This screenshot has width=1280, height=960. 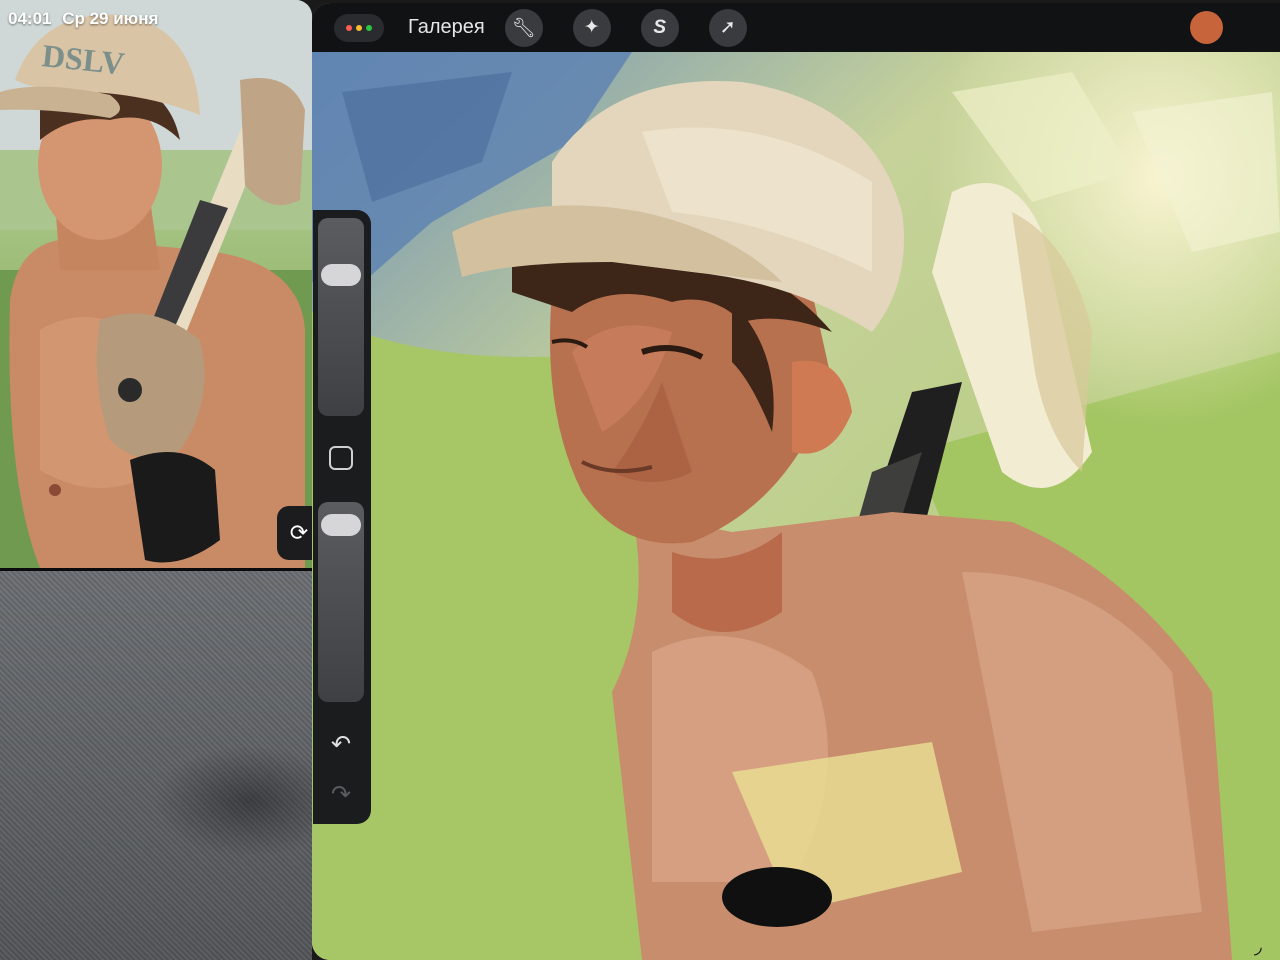 I want to click on brush-sliders-panel: ↶ ↷, so click(x=342, y=517).